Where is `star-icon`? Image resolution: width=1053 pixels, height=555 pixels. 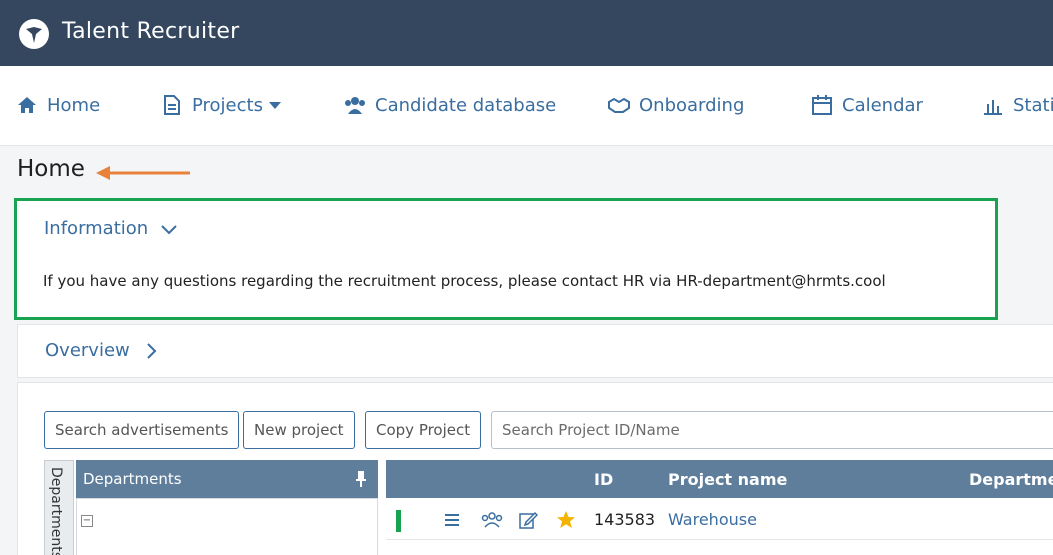
star-icon is located at coordinates (566, 520).